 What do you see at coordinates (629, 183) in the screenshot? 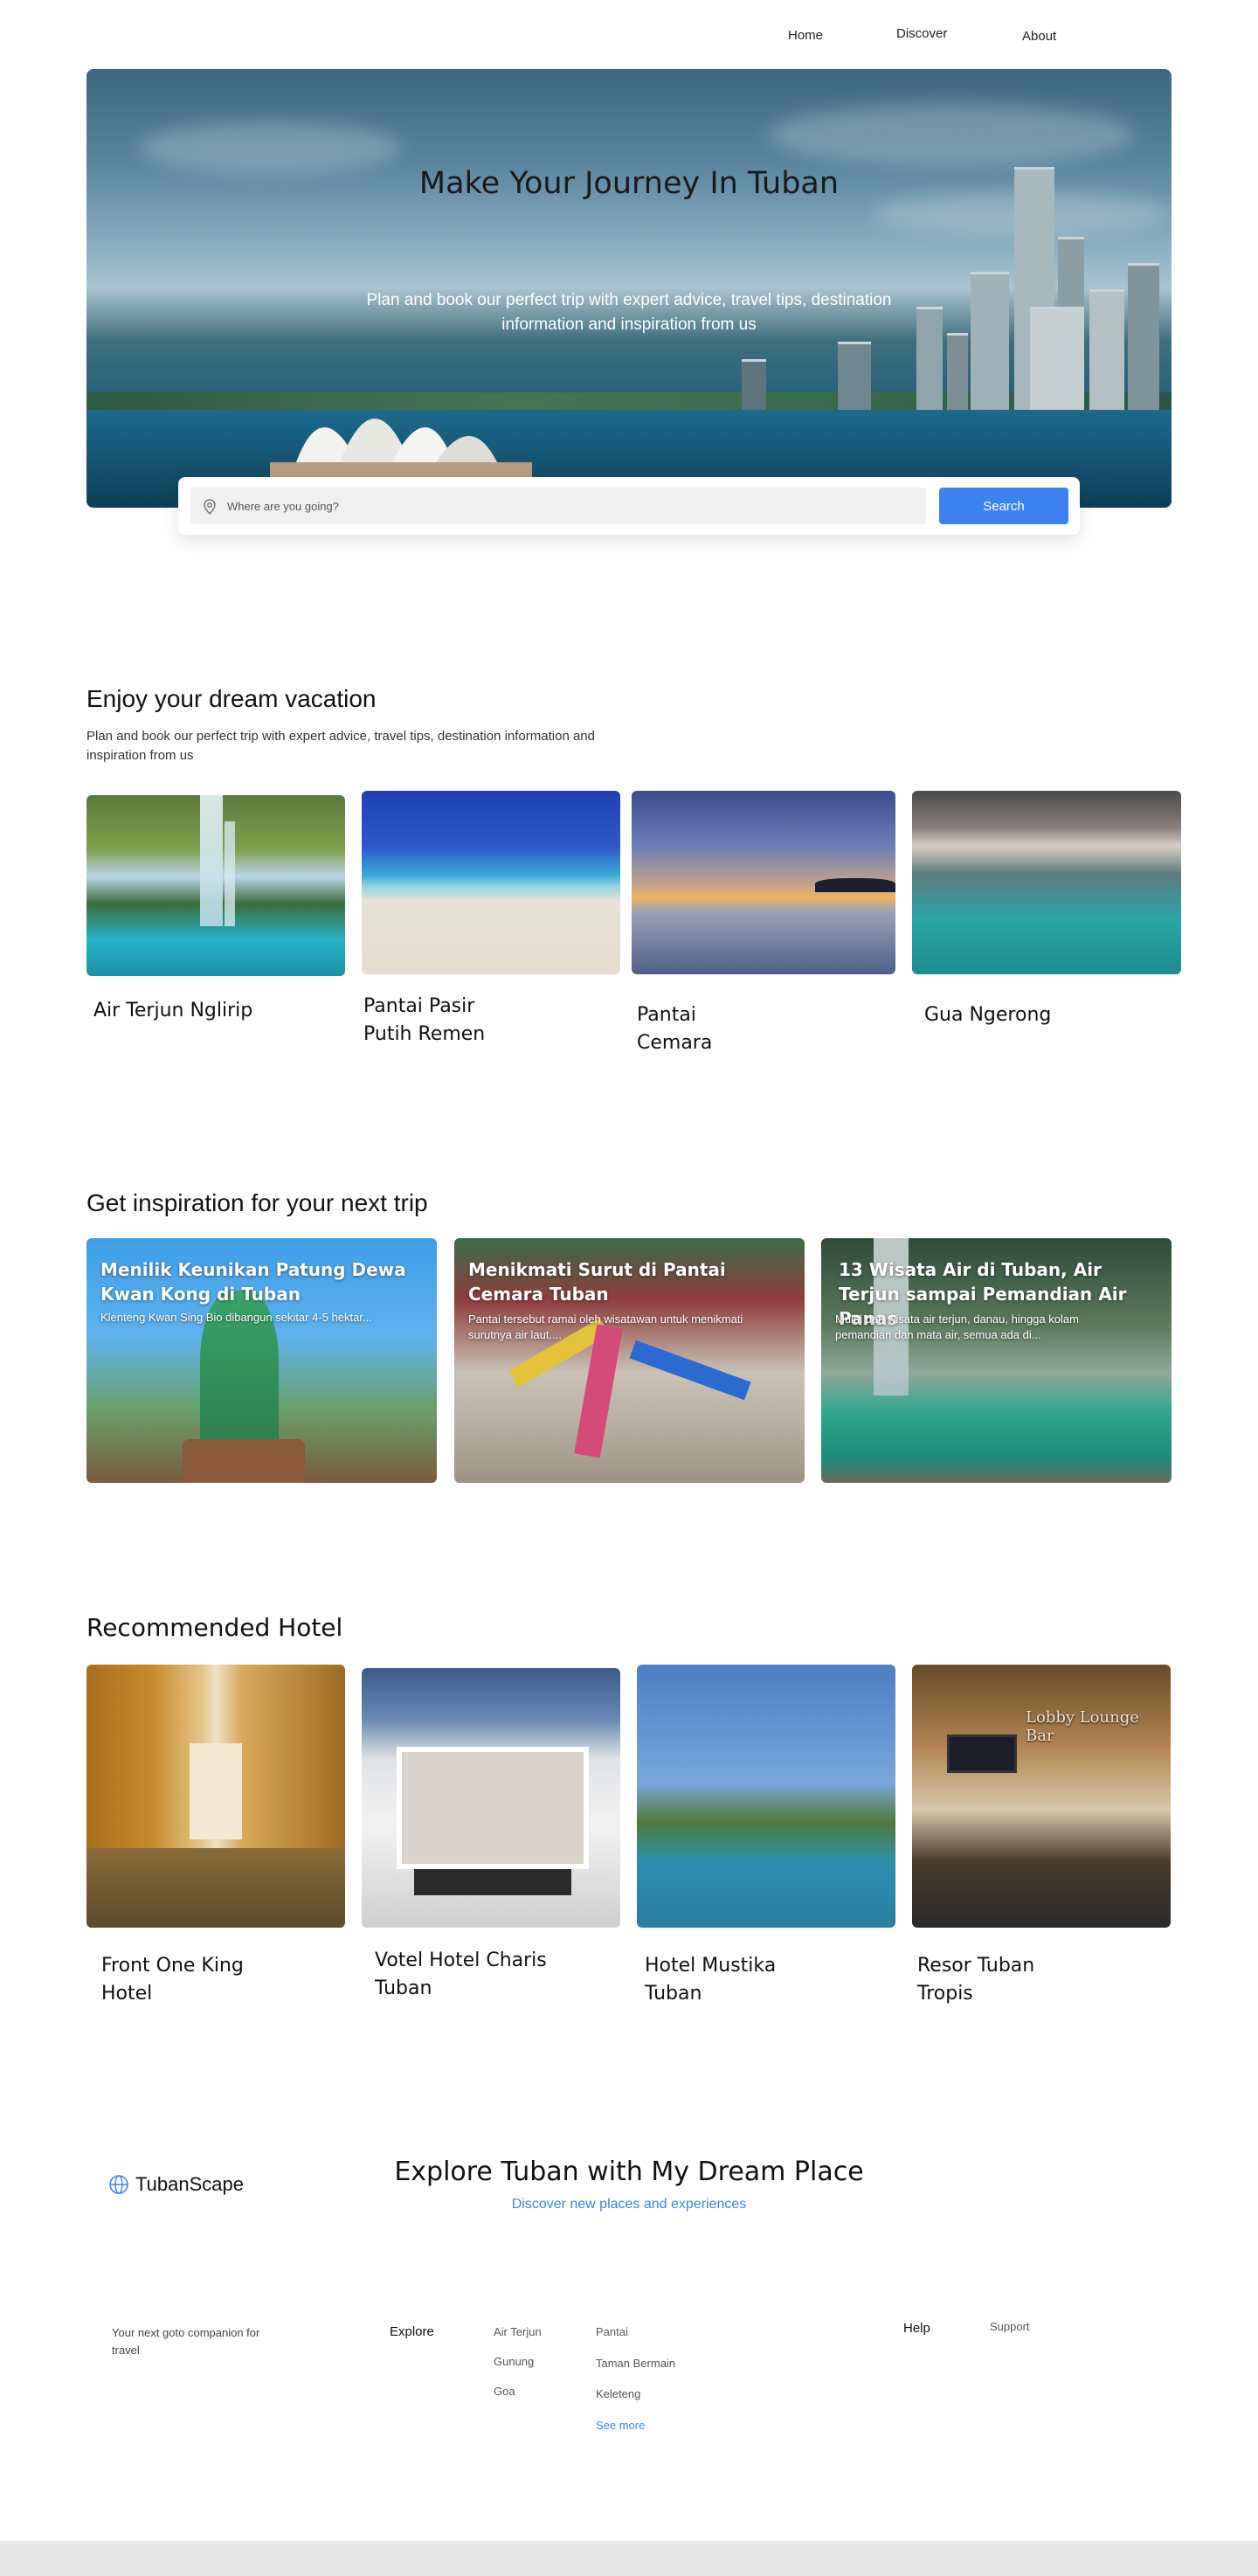
I see `hero-title: Make Your Journey In Tuban` at bounding box center [629, 183].